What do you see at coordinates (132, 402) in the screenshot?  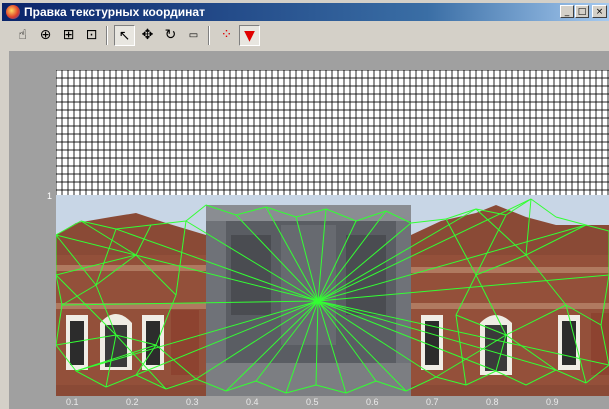 I see `x-tick-label: 0.2` at bounding box center [132, 402].